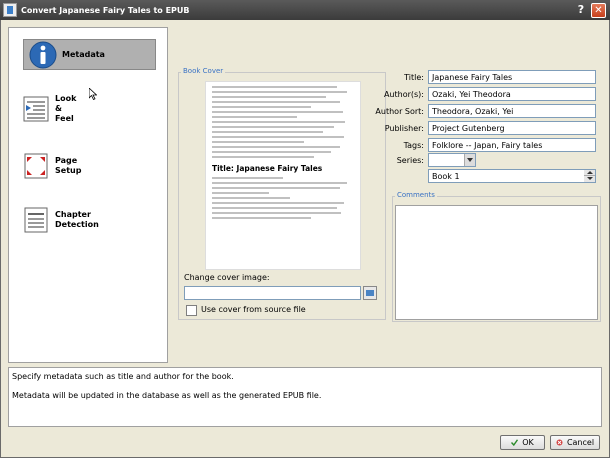  What do you see at coordinates (581, 10) in the screenshot?
I see `help-button: ?` at bounding box center [581, 10].